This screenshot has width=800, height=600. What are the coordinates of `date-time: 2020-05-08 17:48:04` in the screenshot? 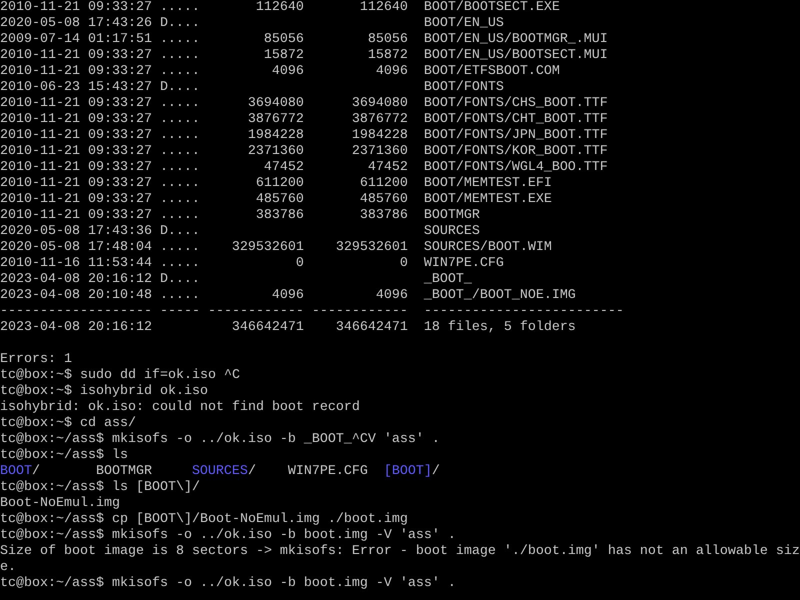 It's located at (76, 248).